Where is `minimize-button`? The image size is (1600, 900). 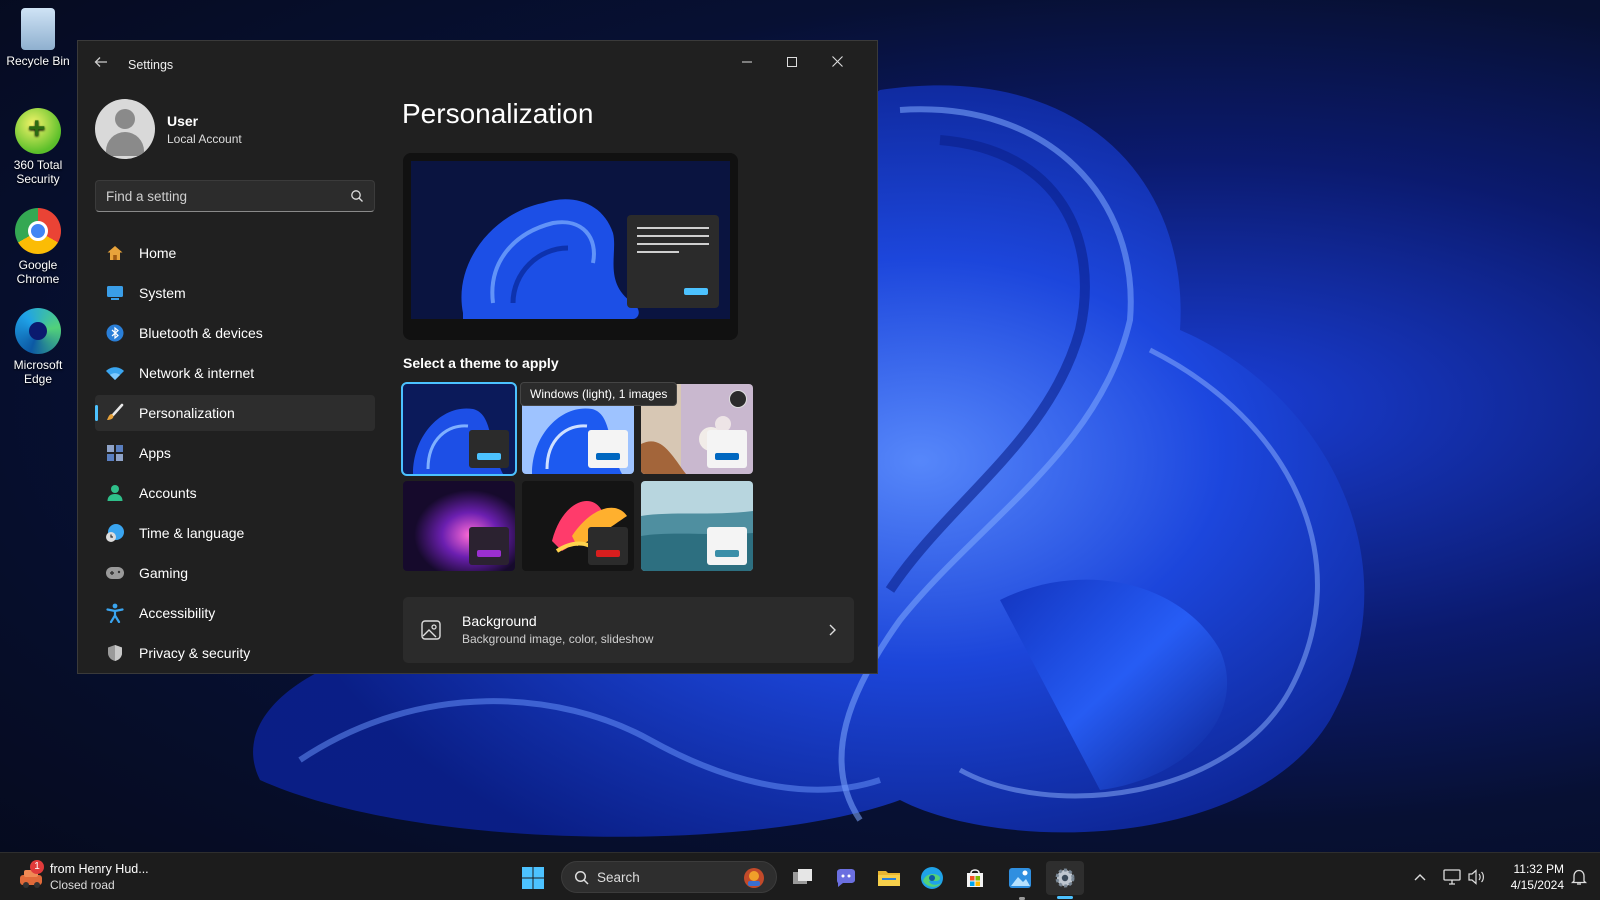 minimize-button is located at coordinates (747, 62).